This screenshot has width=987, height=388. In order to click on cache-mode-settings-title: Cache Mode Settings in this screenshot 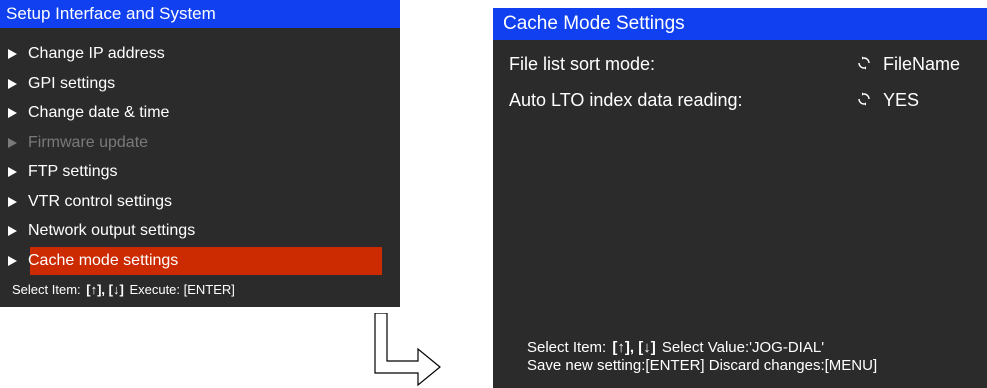, I will do `click(740, 24)`.